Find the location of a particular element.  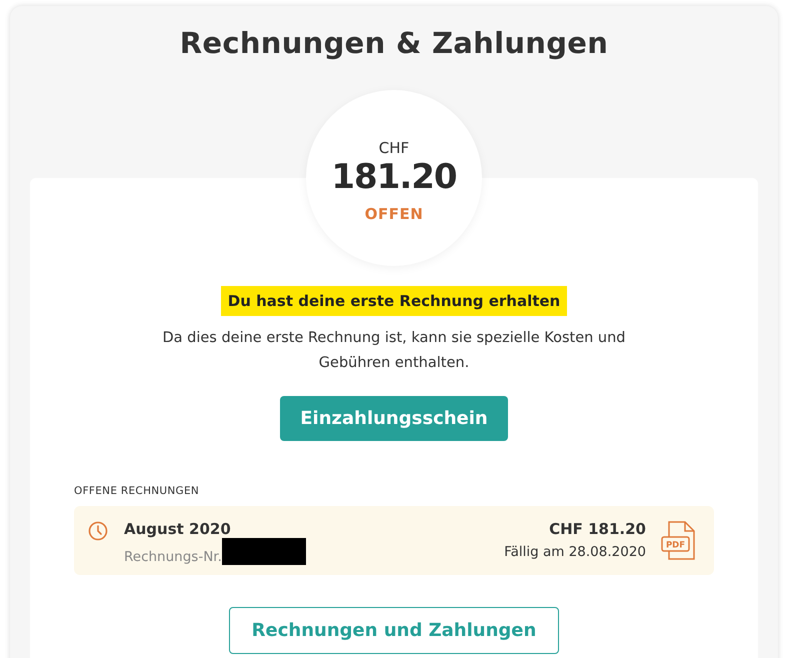

invoice-due-date: Fällig am 28.08.2020 is located at coordinates (575, 552).